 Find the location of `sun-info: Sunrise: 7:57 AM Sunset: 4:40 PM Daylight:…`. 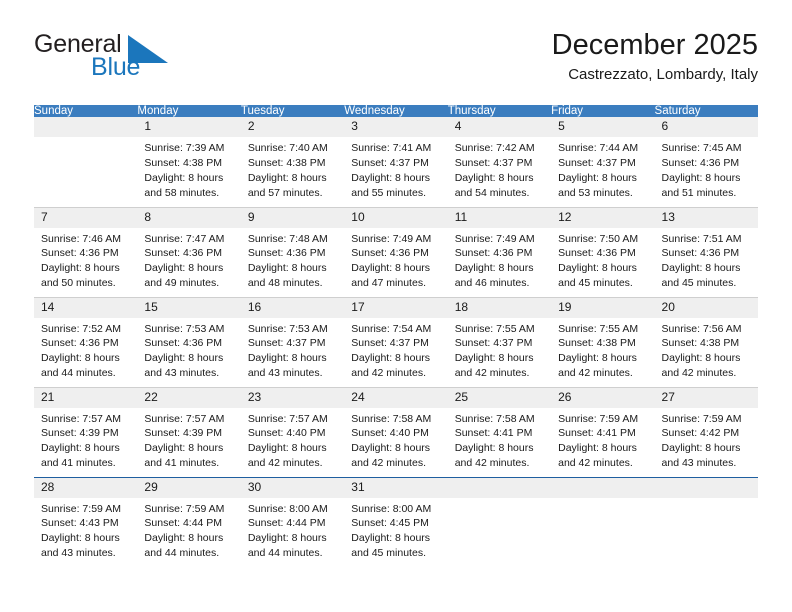

sun-info: Sunrise: 7:57 AM Sunset: 4:40 PM Daylight:… is located at coordinates (292, 440).